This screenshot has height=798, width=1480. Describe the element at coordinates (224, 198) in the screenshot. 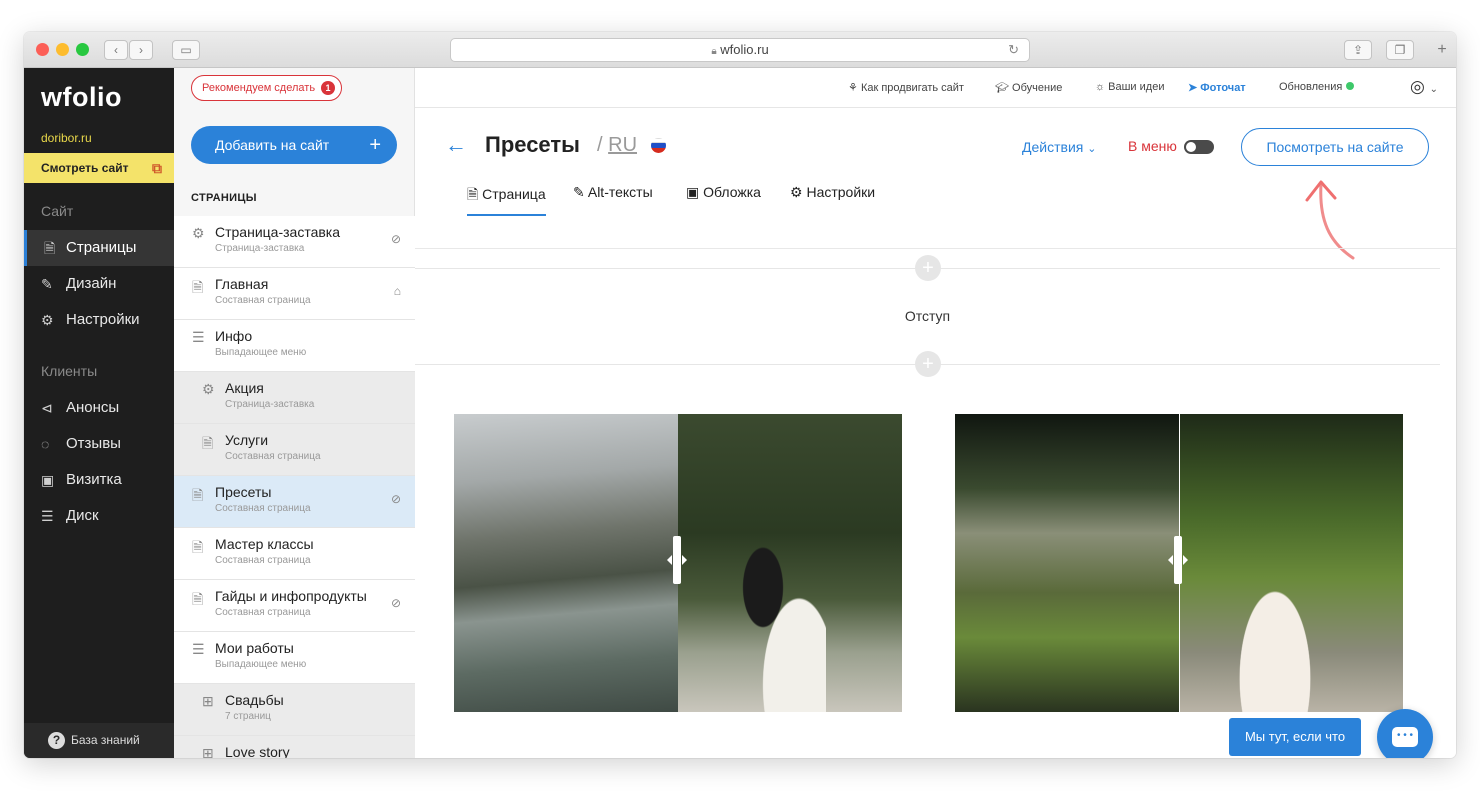

I see `pages-heading: СТРАНИЦЫ` at that location.